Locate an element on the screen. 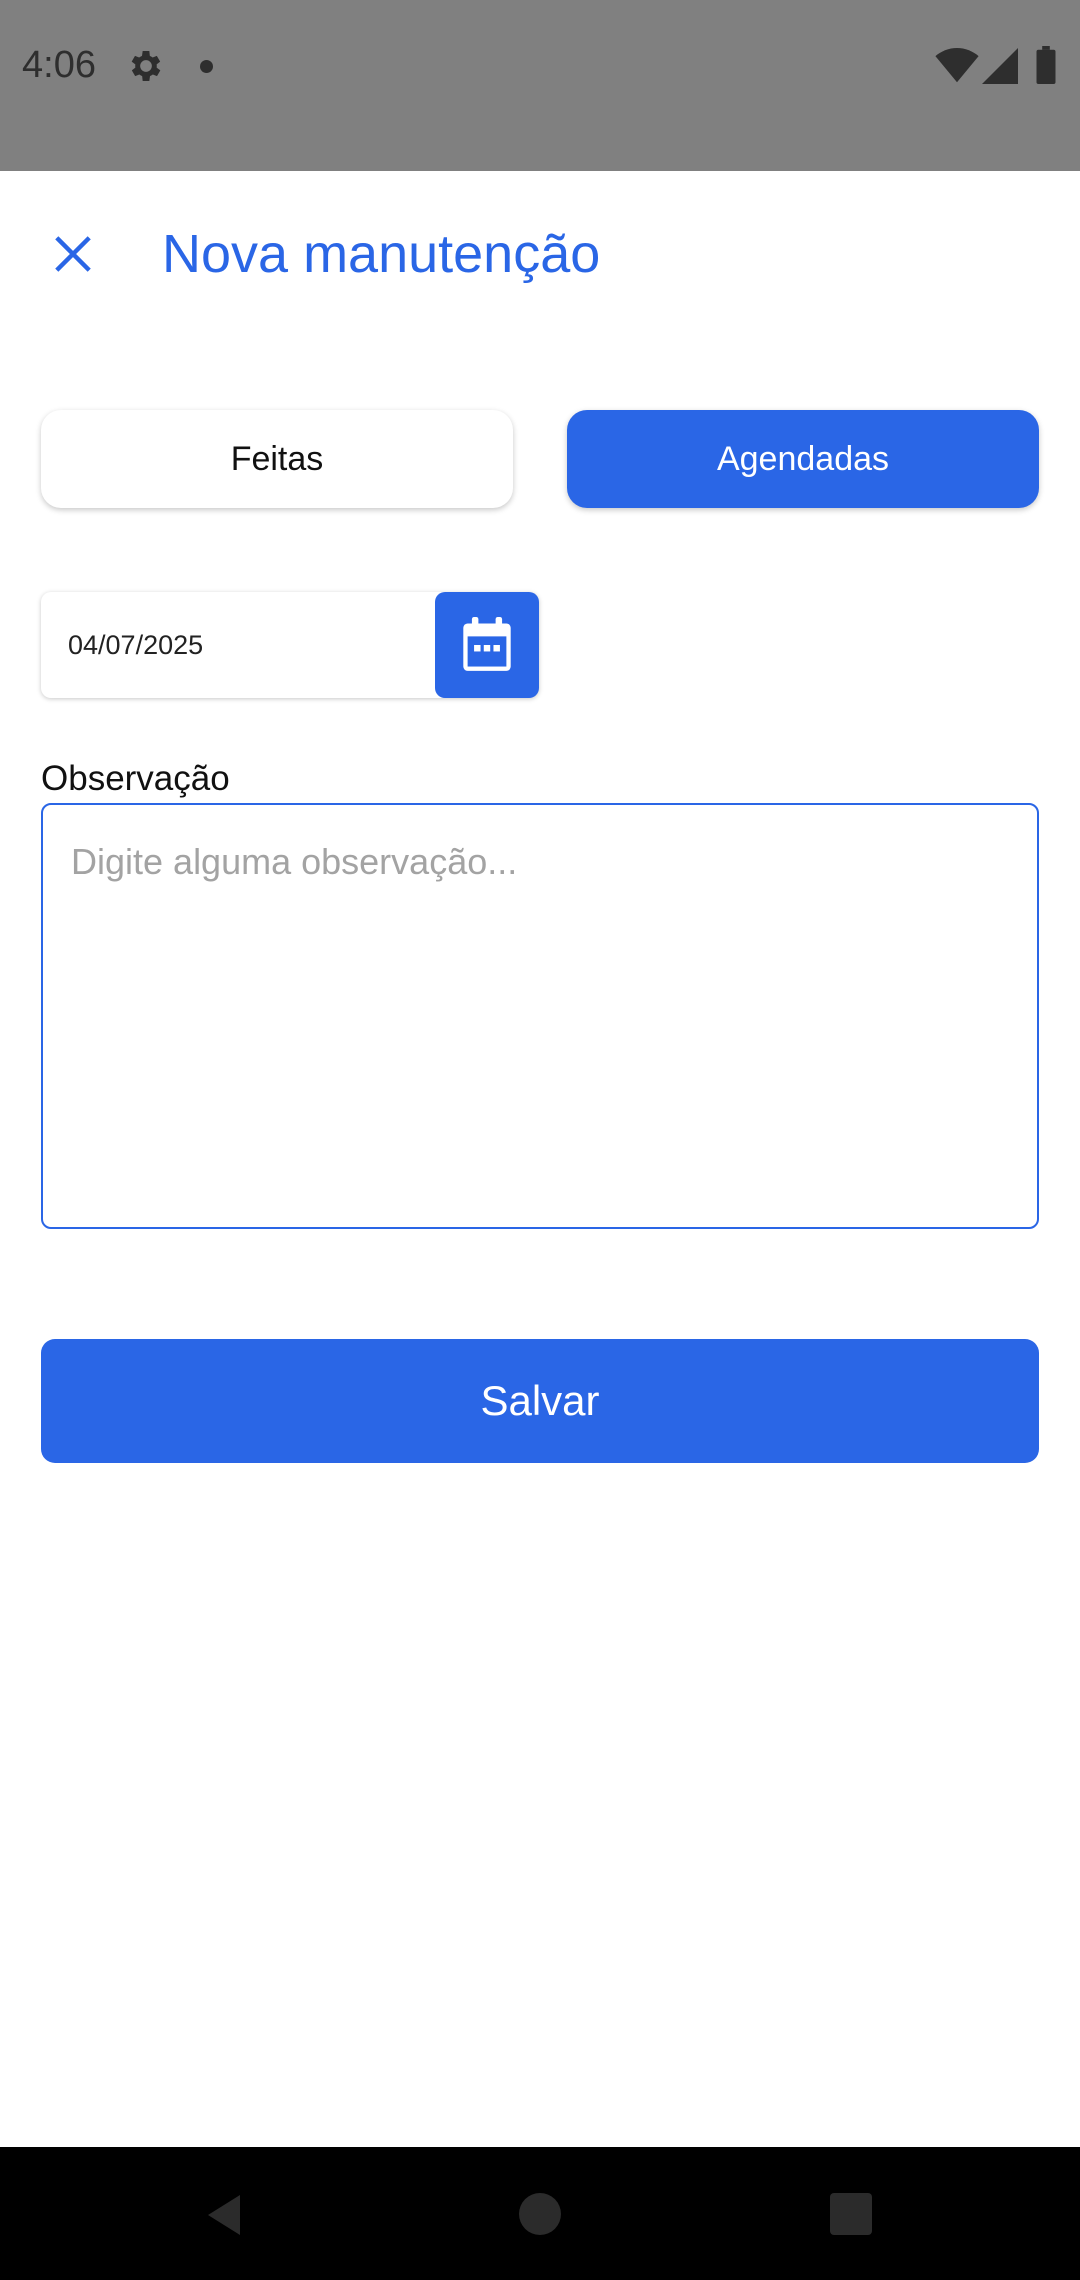 This screenshot has width=1080, height=2280. back-icon is located at coordinates (224, 2215).